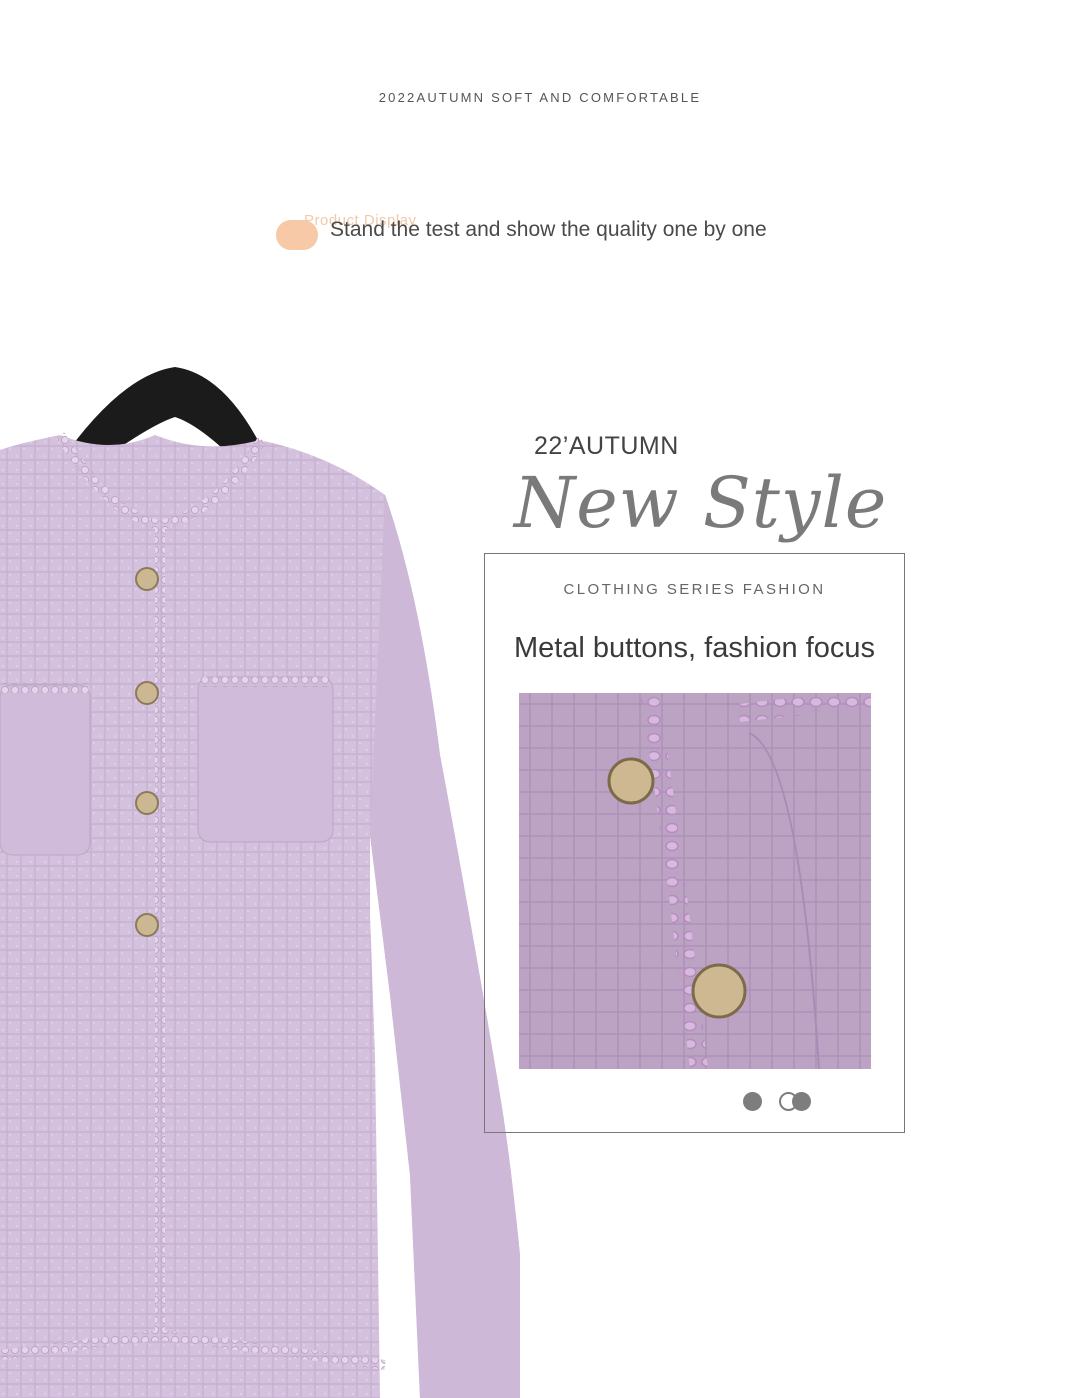 This screenshot has height=1398, width=1080. What do you see at coordinates (540, 97) in the screenshot?
I see `top-tagline: 2022AUTUMN SOFT AND COMFORTABLE` at bounding box center [540, 97].